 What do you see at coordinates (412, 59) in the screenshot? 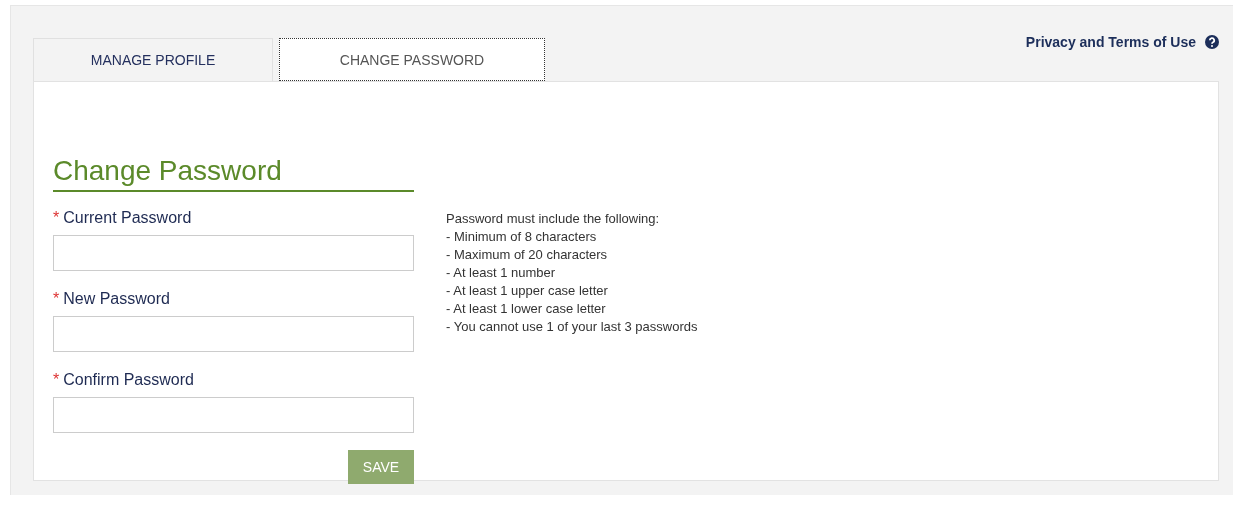
I see `tab: CHANGE PASSWORD` at bounding box center [412, 59].